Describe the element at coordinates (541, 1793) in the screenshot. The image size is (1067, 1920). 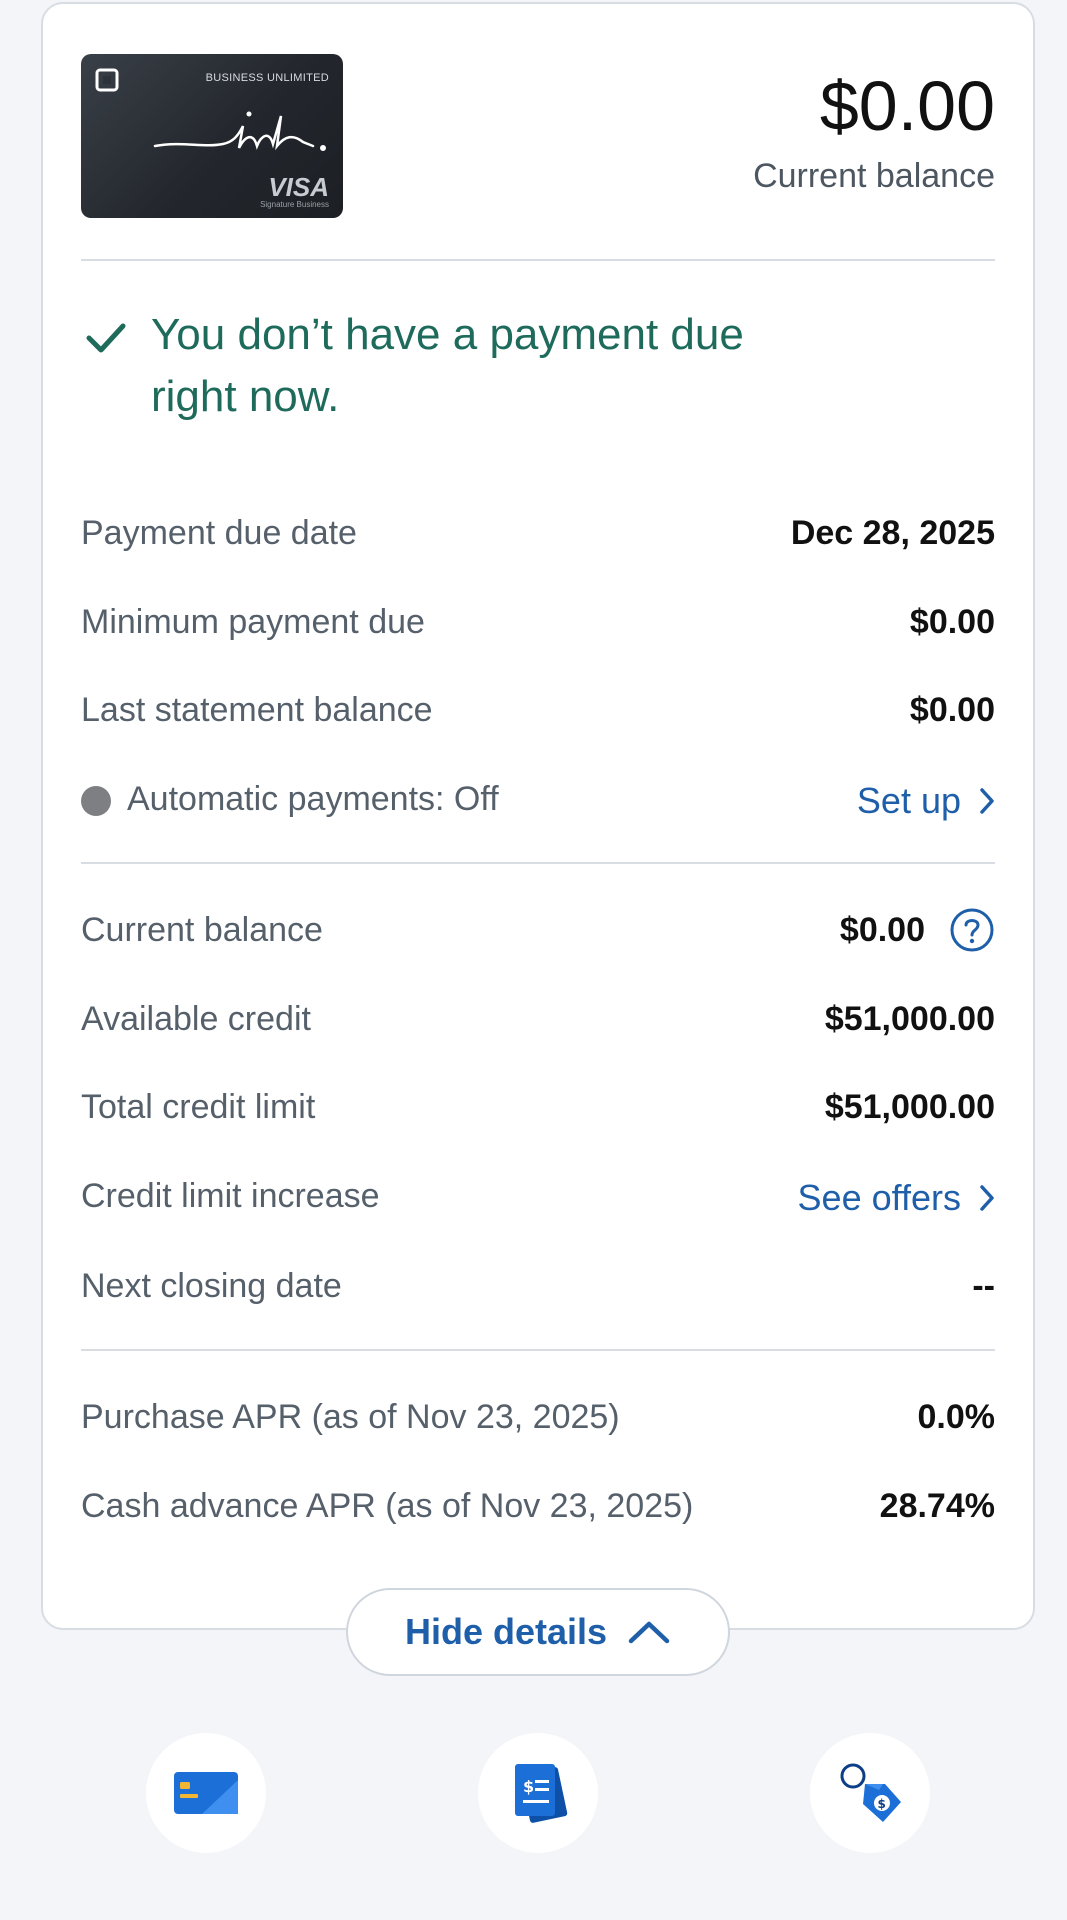
I see `statement-document-icon: $` at that location.